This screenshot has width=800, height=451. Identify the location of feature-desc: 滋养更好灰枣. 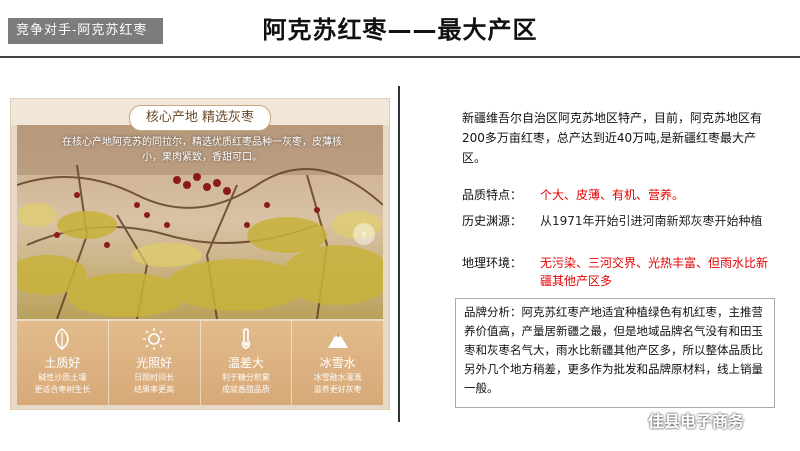
(337, 389).